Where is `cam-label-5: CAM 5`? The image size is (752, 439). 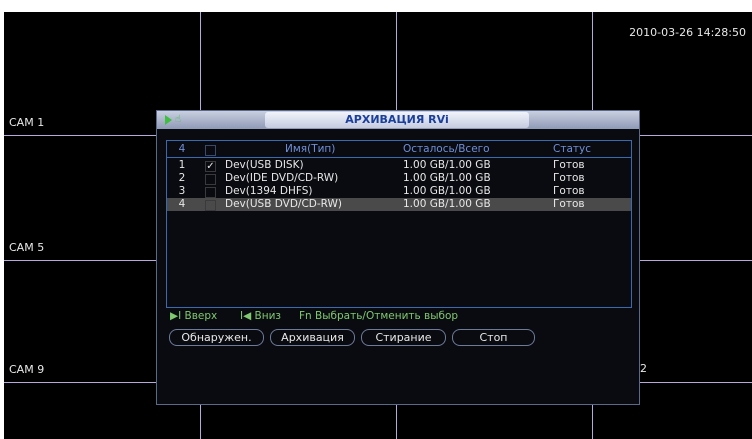 cam-label-5: CAM 5 is located at coordinates (27, 247).